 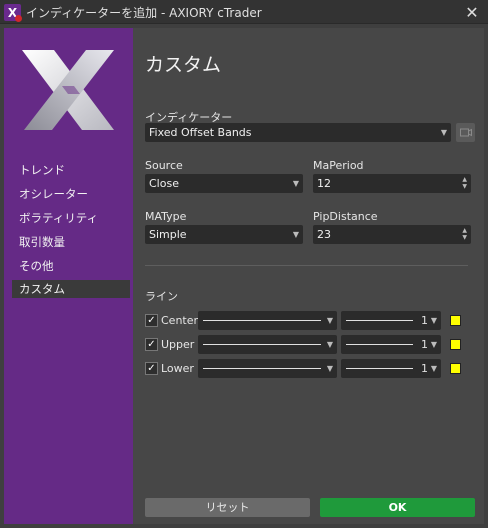 I want to click on source-select: Close ▼, so click(x=224, y=183).